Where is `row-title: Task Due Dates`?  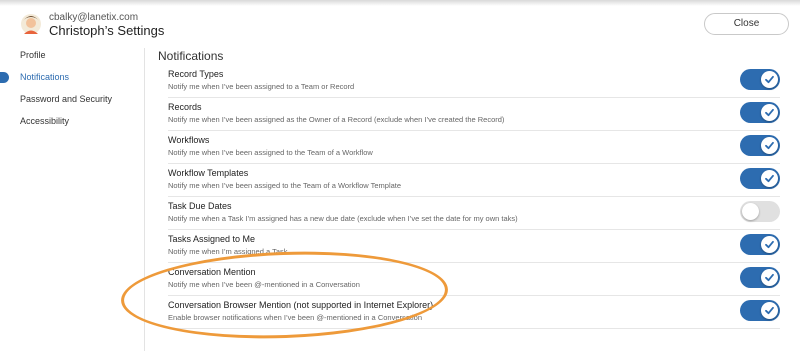 row-title: Task Due Dates is located at coordinates (200, 206).